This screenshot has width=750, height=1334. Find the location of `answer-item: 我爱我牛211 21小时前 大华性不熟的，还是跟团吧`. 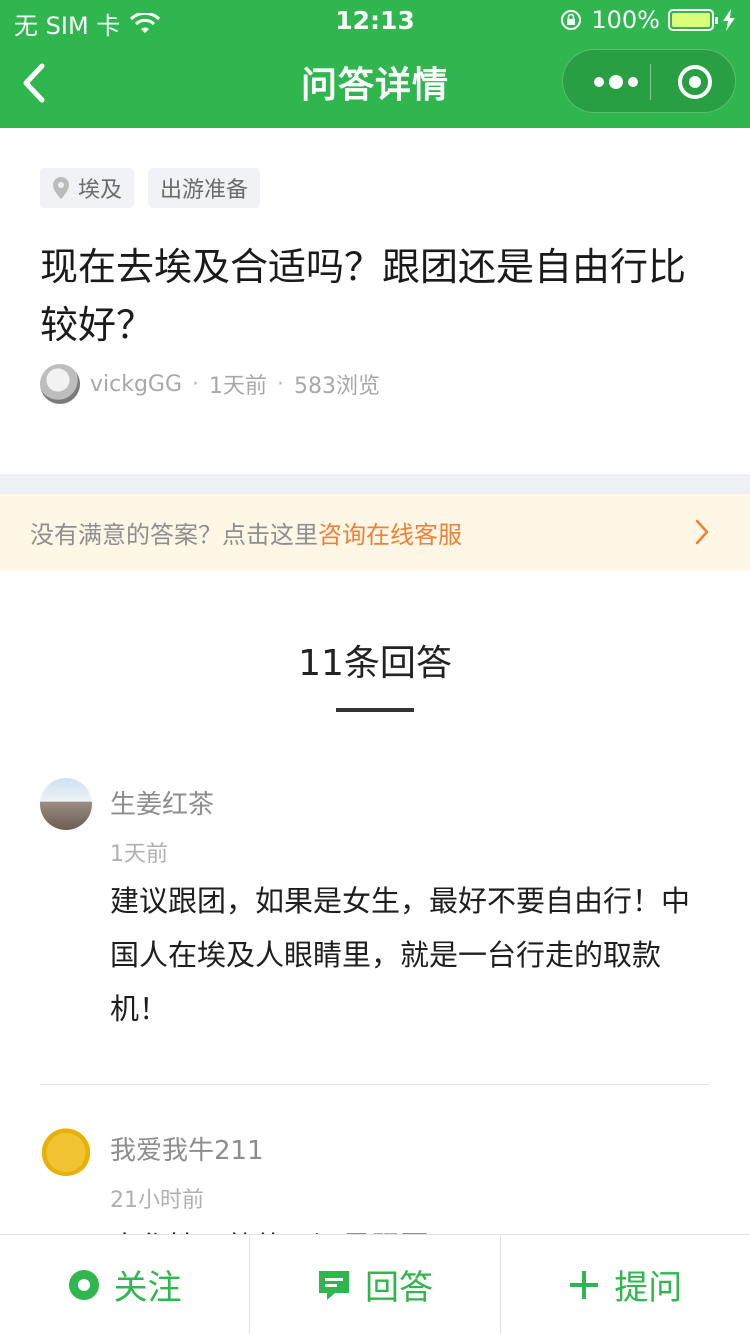

answer-item: 我爱我牛211 21小时前 大华性不熟的，还是跟团吧 is located at coordinates (375, 1179).